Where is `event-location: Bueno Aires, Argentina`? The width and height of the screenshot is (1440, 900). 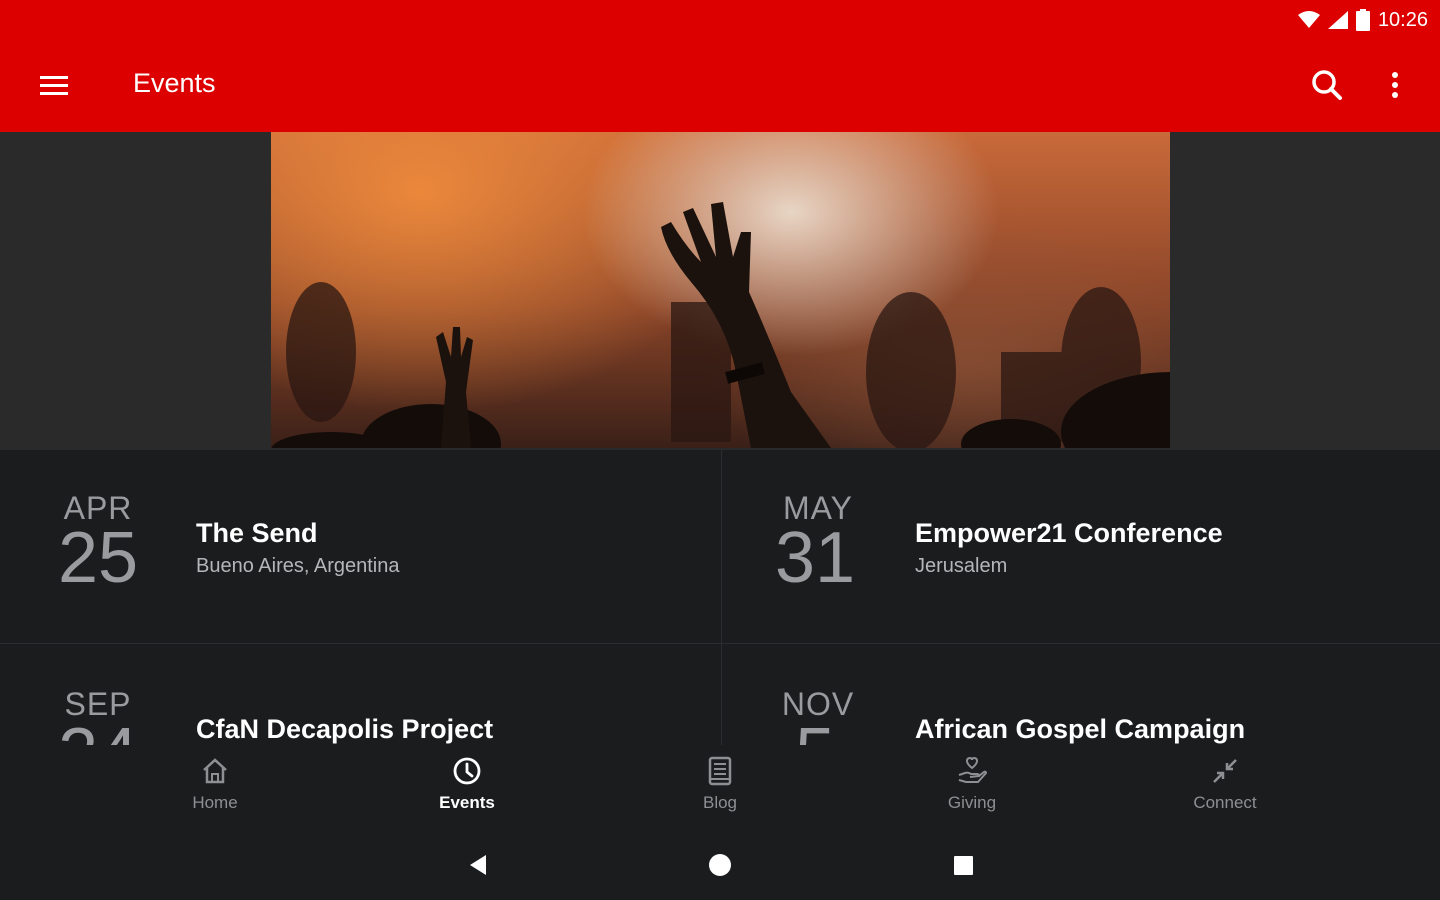 event-location: Bueno Aires, Argentina is located at coordinates (298, 566).